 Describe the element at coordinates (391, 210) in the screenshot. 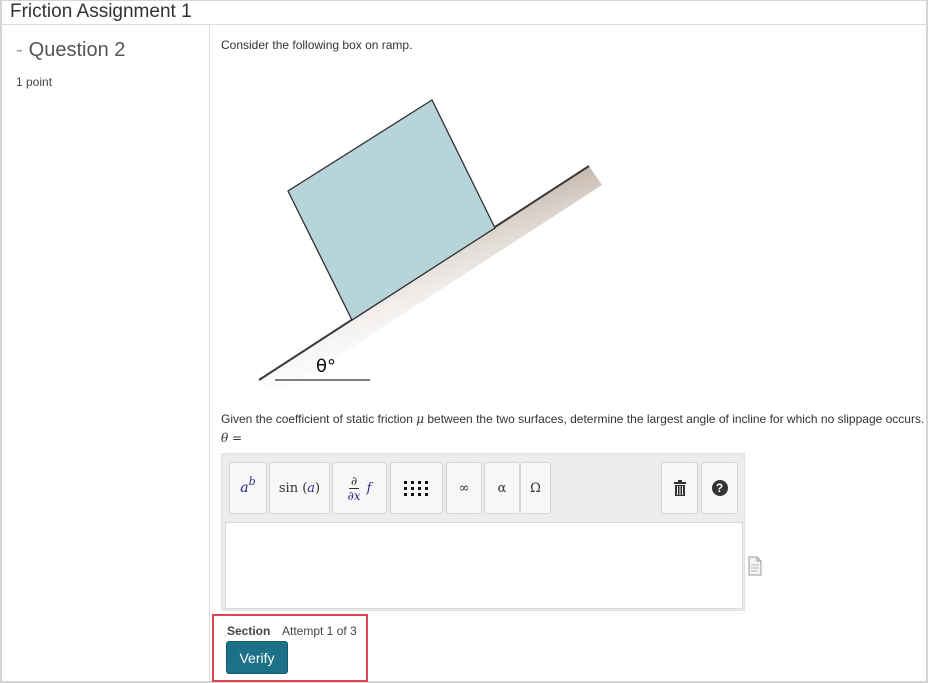

I see `box` at that location.